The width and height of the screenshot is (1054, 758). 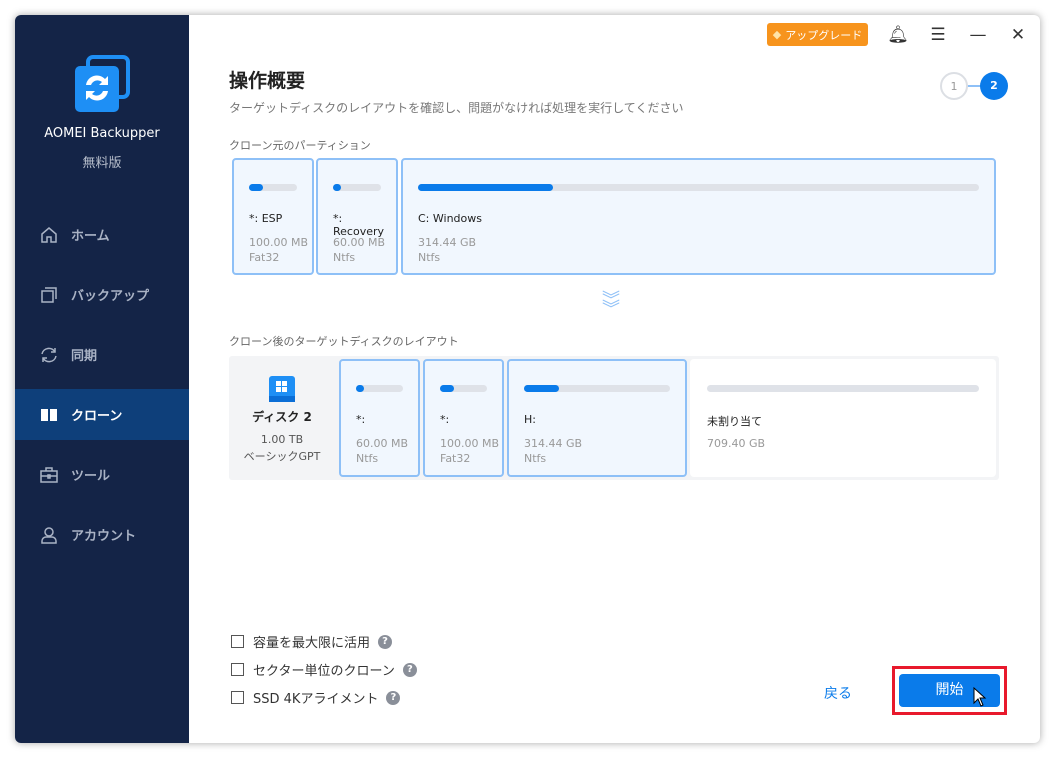 What do you see at coordinates (282, 417) in the screenshot?
I see `disk-name: ディスク 2` at bounding box center [282, 417].